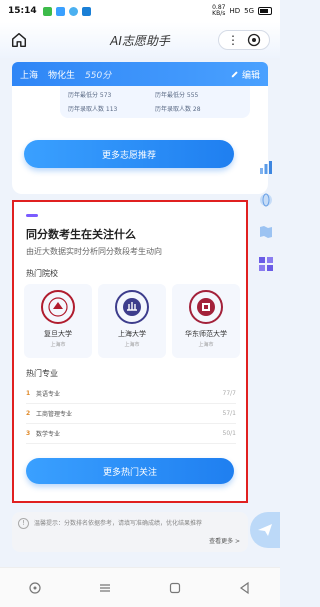 The width and height of the screenshot is (320, 607). What do you see at coordinates (266, 168) in the screenshot?
I see `bar-chart-icon` at bounding box center [266, 168].